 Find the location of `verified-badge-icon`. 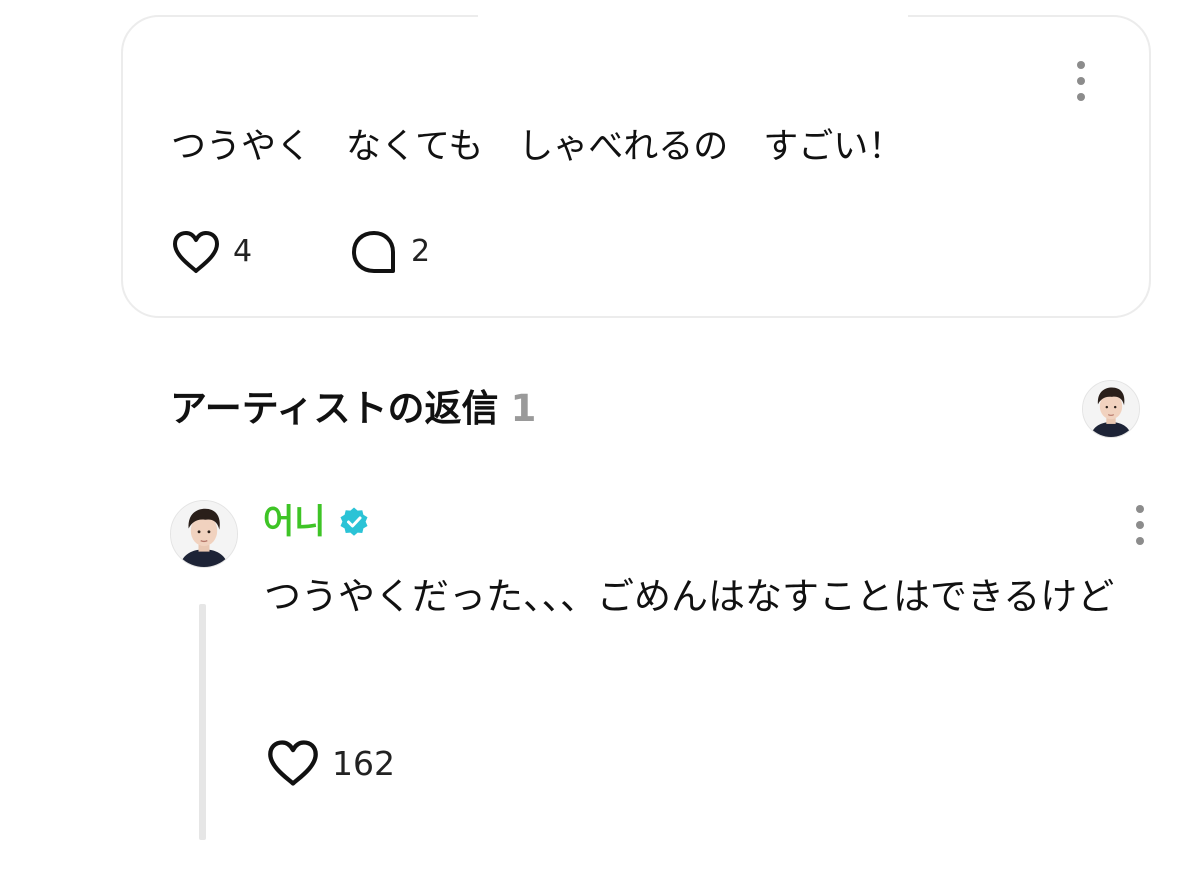

verified-badge-icon is located at coordinates (354, 521).